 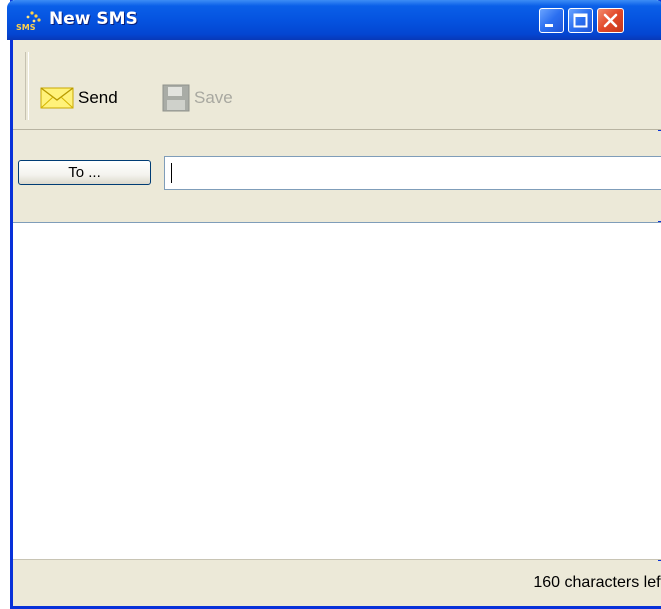 I want to click on minimize-button, so click(x=551, y=20).